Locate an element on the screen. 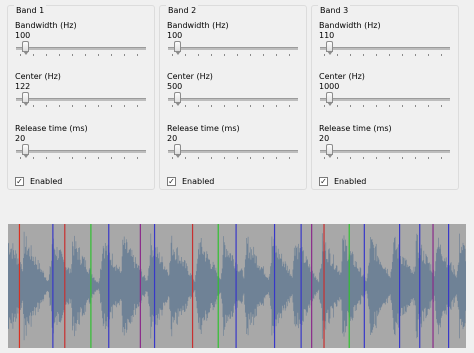  band-title: Band 2 is located at coordinates (182, 10).